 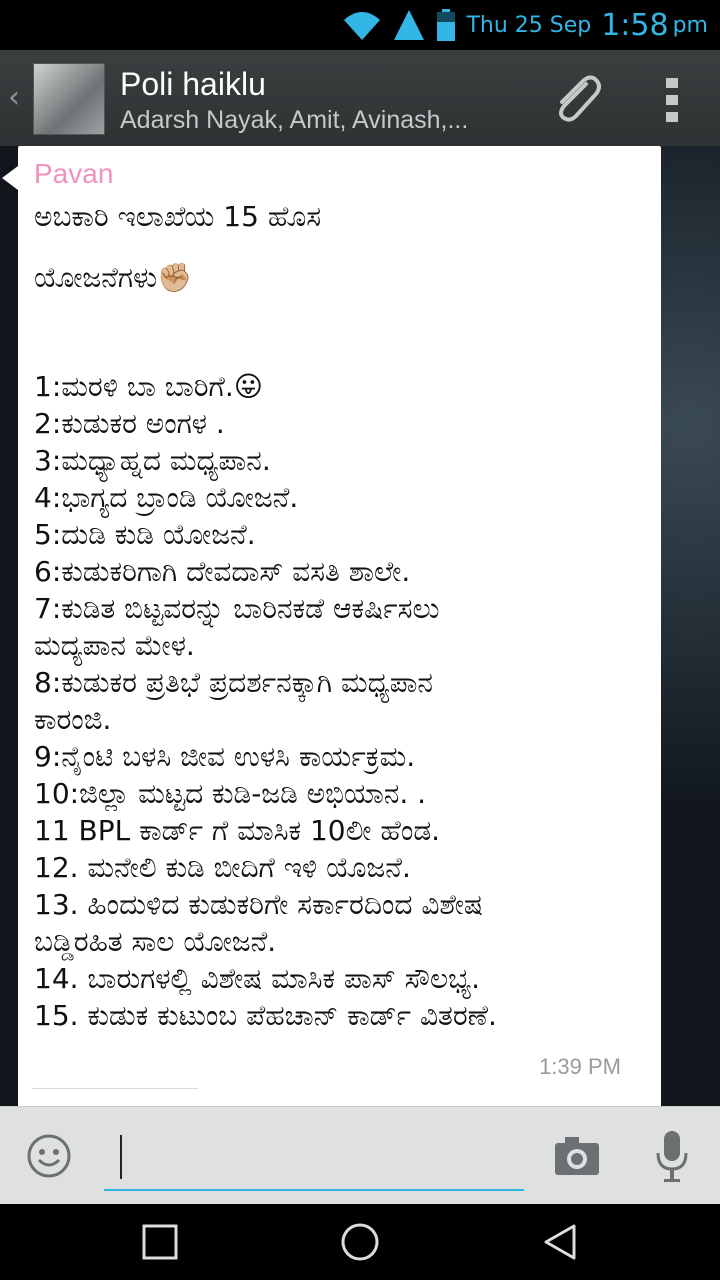 I want to click on group-avatar, so click(x=69, y=99).